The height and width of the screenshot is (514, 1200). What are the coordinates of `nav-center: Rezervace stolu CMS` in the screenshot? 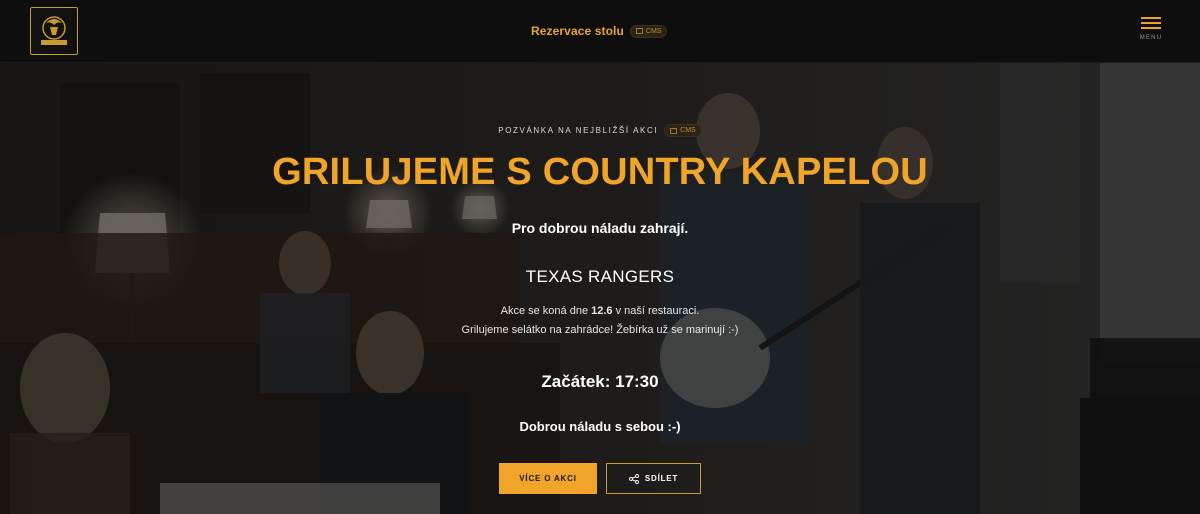 It's located at (599, 31).